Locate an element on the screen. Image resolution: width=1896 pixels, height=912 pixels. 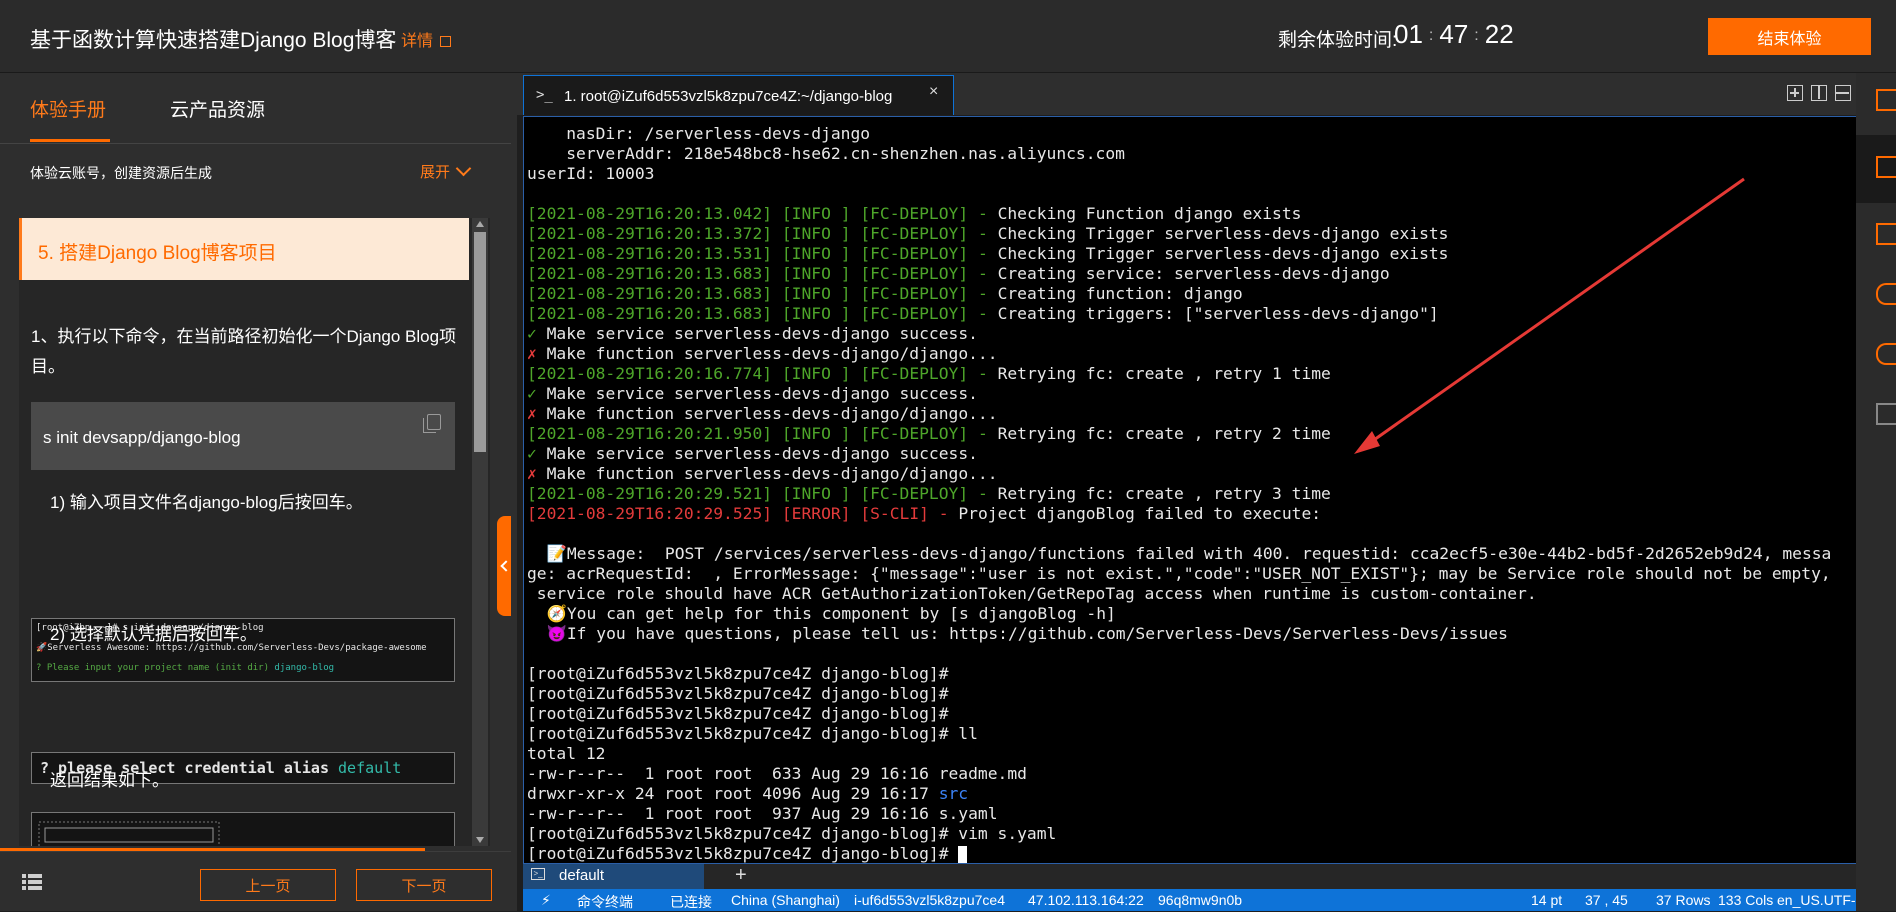
django-ascii-logo is located at coordinates (129, 833).